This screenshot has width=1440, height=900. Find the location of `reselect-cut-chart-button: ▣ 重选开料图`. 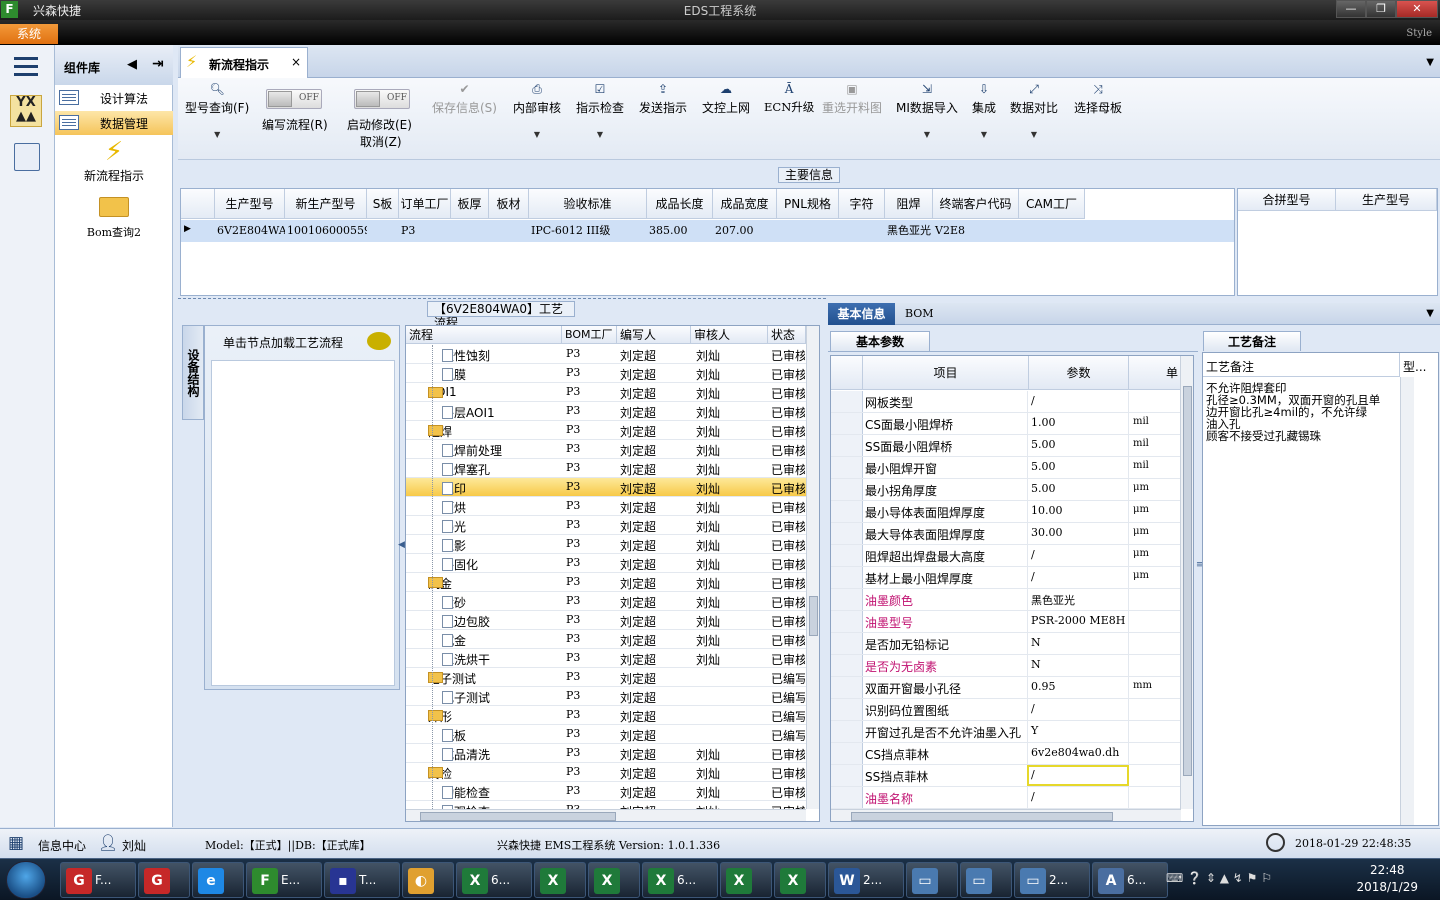

reselect-cut-chart-button: ▣ 重选开料图 is located at coordinates (852, 99).